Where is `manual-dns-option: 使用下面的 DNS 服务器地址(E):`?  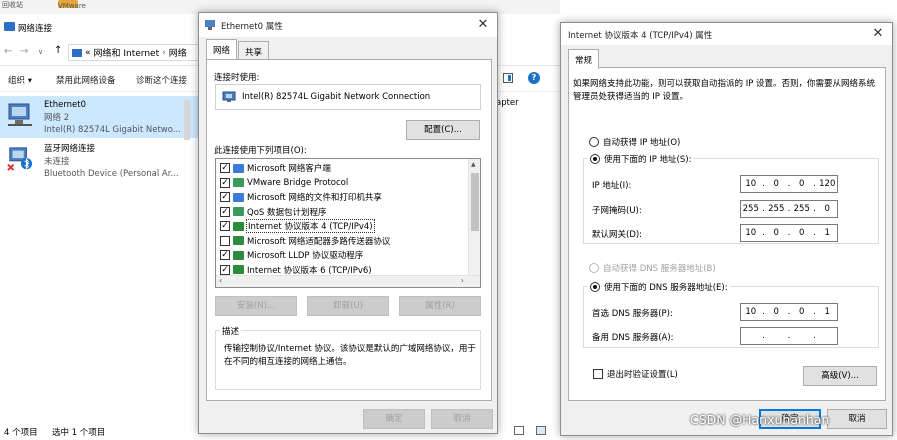
manual-dns-option: 使用下面的 DNS 服务器地址(E): is located at coordinates (659, 287).